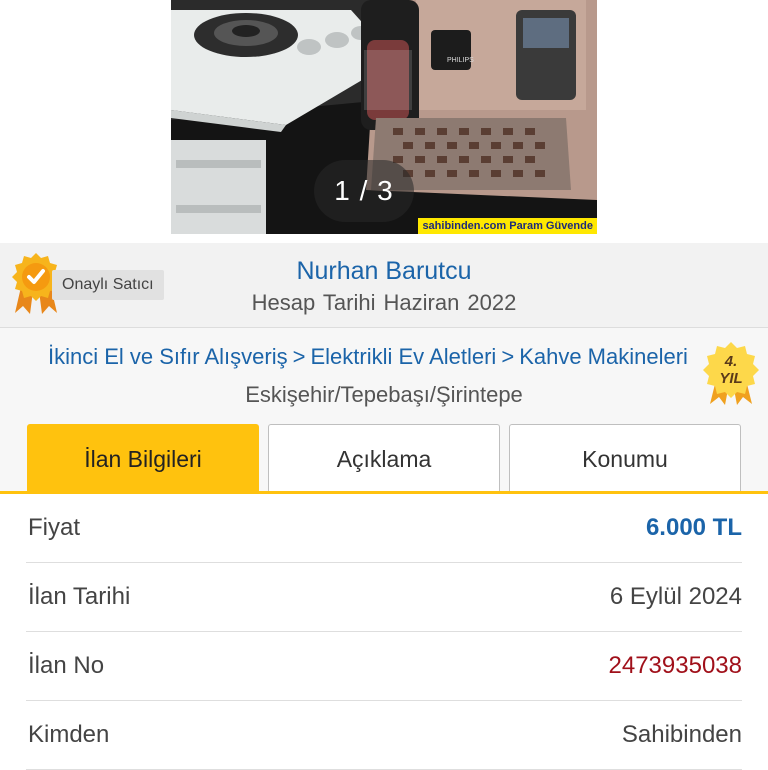 The height and width of the screenshot is (770, 768). I want to click on year-badge-number: 4., so click(731, 361).